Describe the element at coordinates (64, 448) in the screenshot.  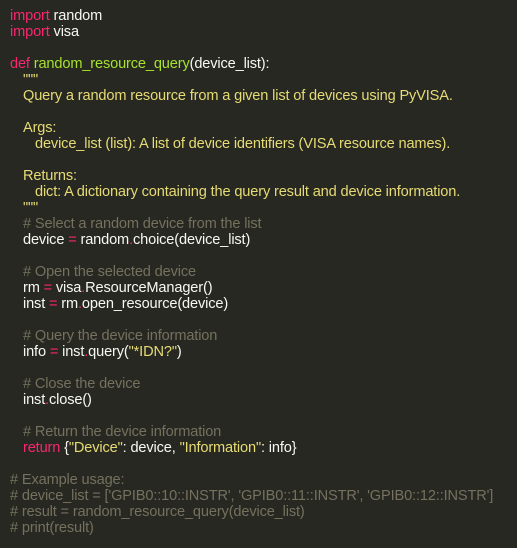
I see `code-text: {` at that location.